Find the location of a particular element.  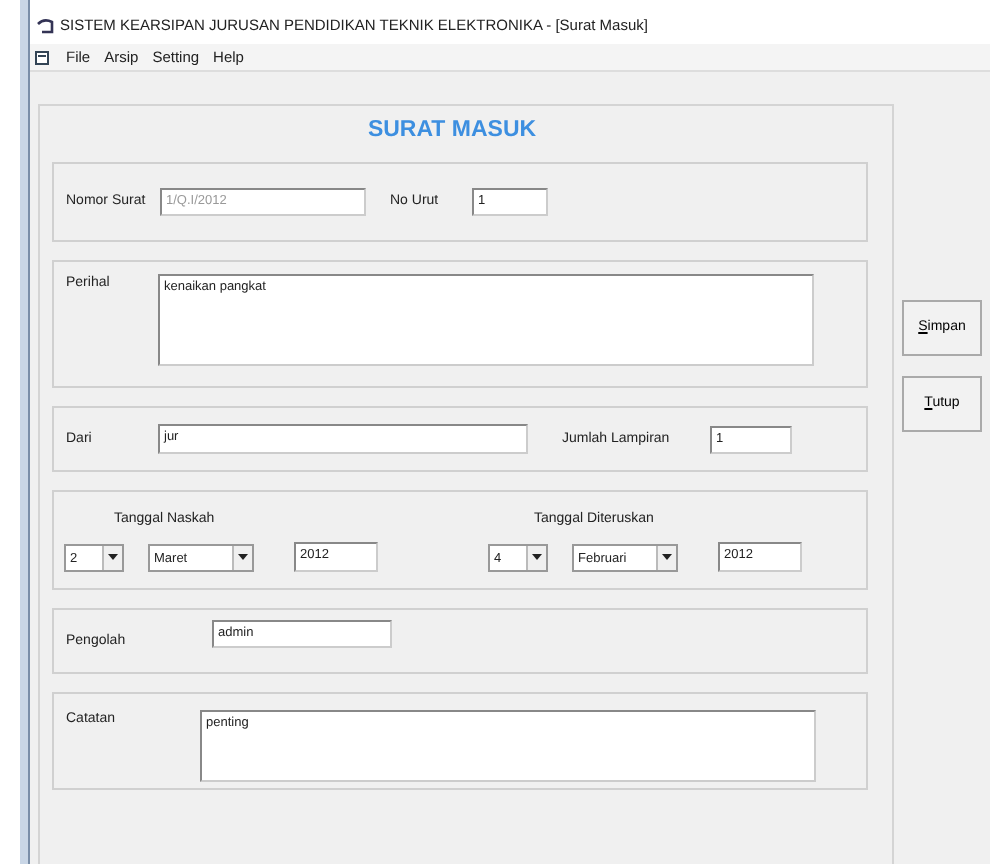

app-icon is located at coordinates (45, 26).